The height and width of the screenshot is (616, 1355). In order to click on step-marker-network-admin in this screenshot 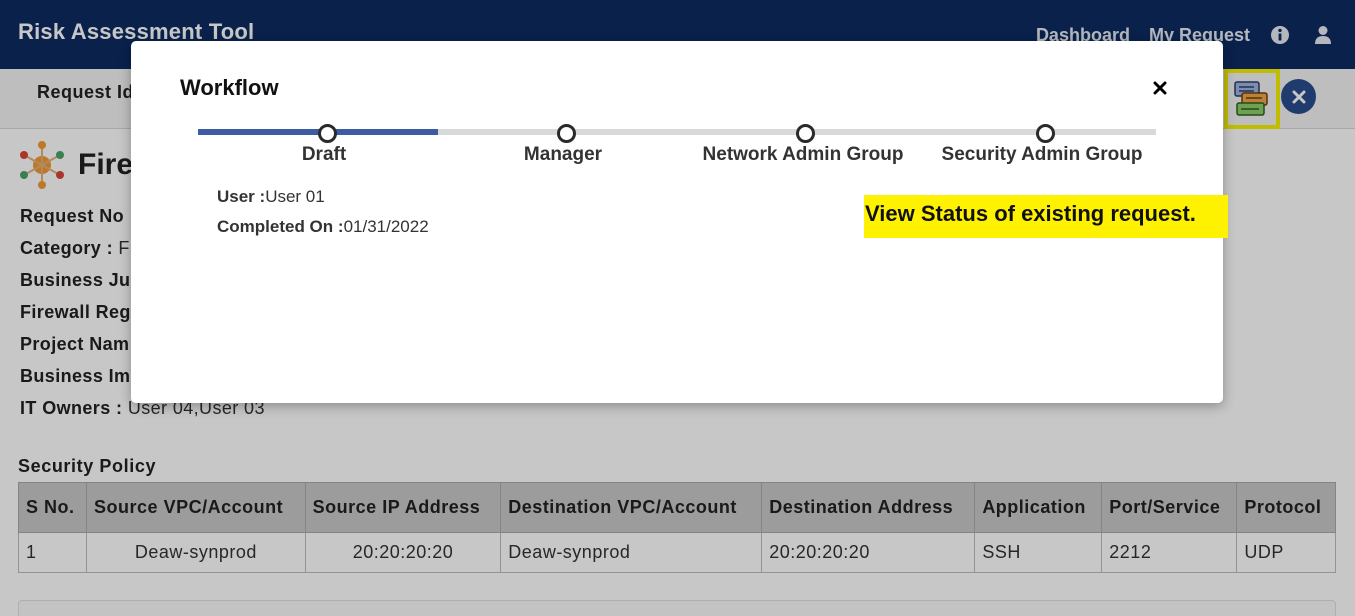, I will do `click(805, 133)`.